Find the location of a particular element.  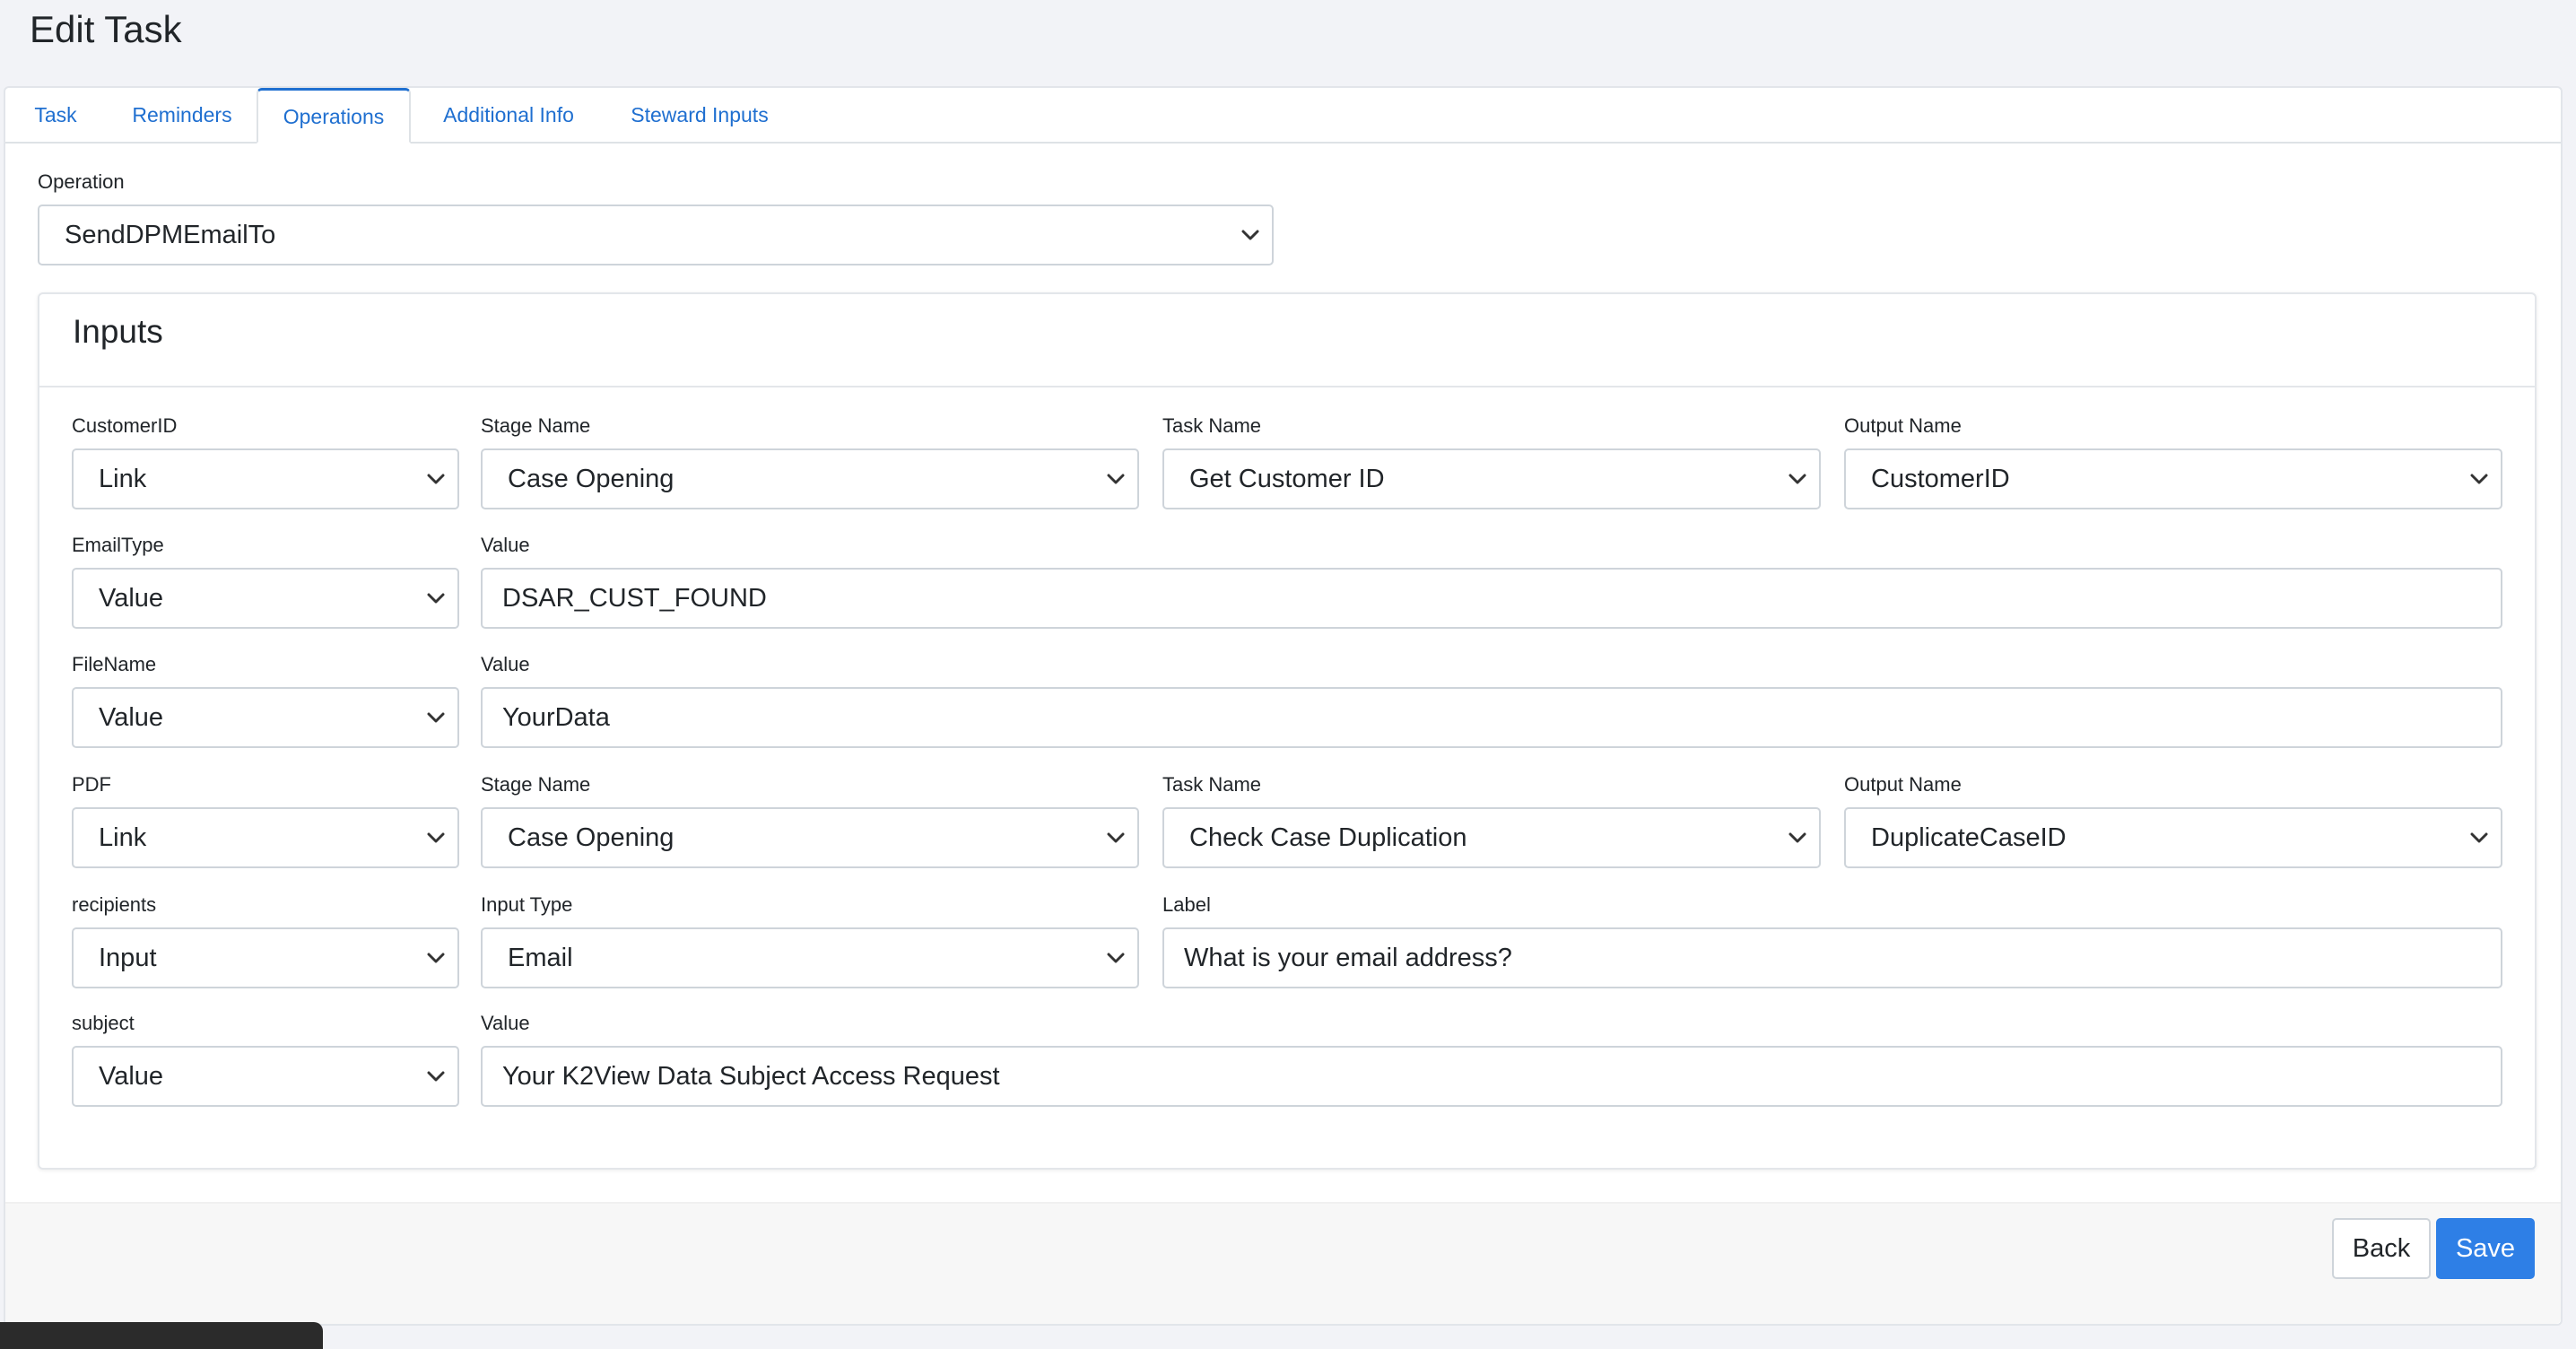

output-name-value: DuplicateCaseID is located at coordinates (1969, 837).